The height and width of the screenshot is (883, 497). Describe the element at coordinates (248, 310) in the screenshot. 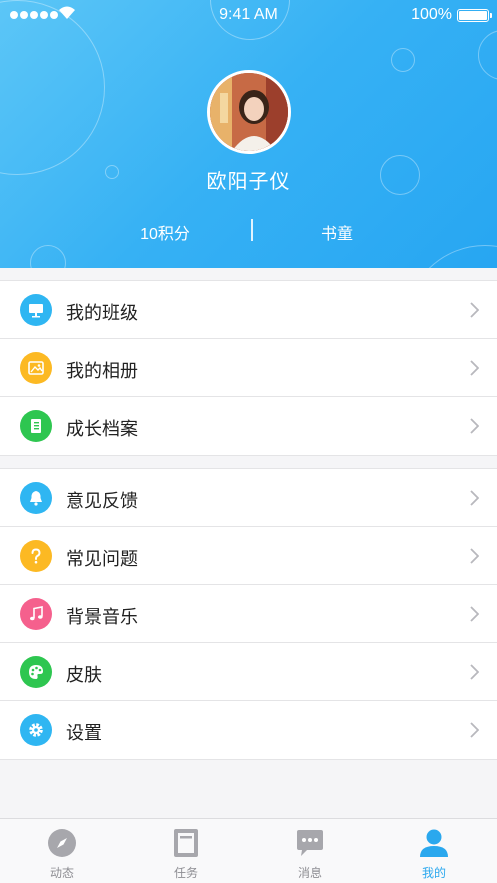

I see `menu-item-my-class: 我的班级` at that location.